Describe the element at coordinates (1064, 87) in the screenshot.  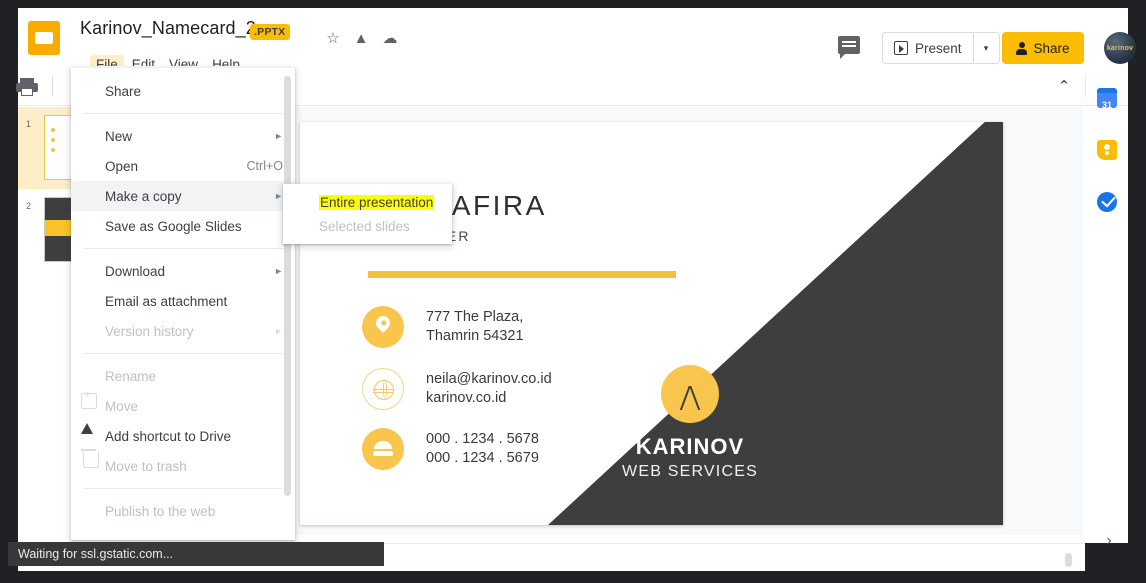
I see `collapse-toolbar-chevron-up-icon: ⌃` at that location.